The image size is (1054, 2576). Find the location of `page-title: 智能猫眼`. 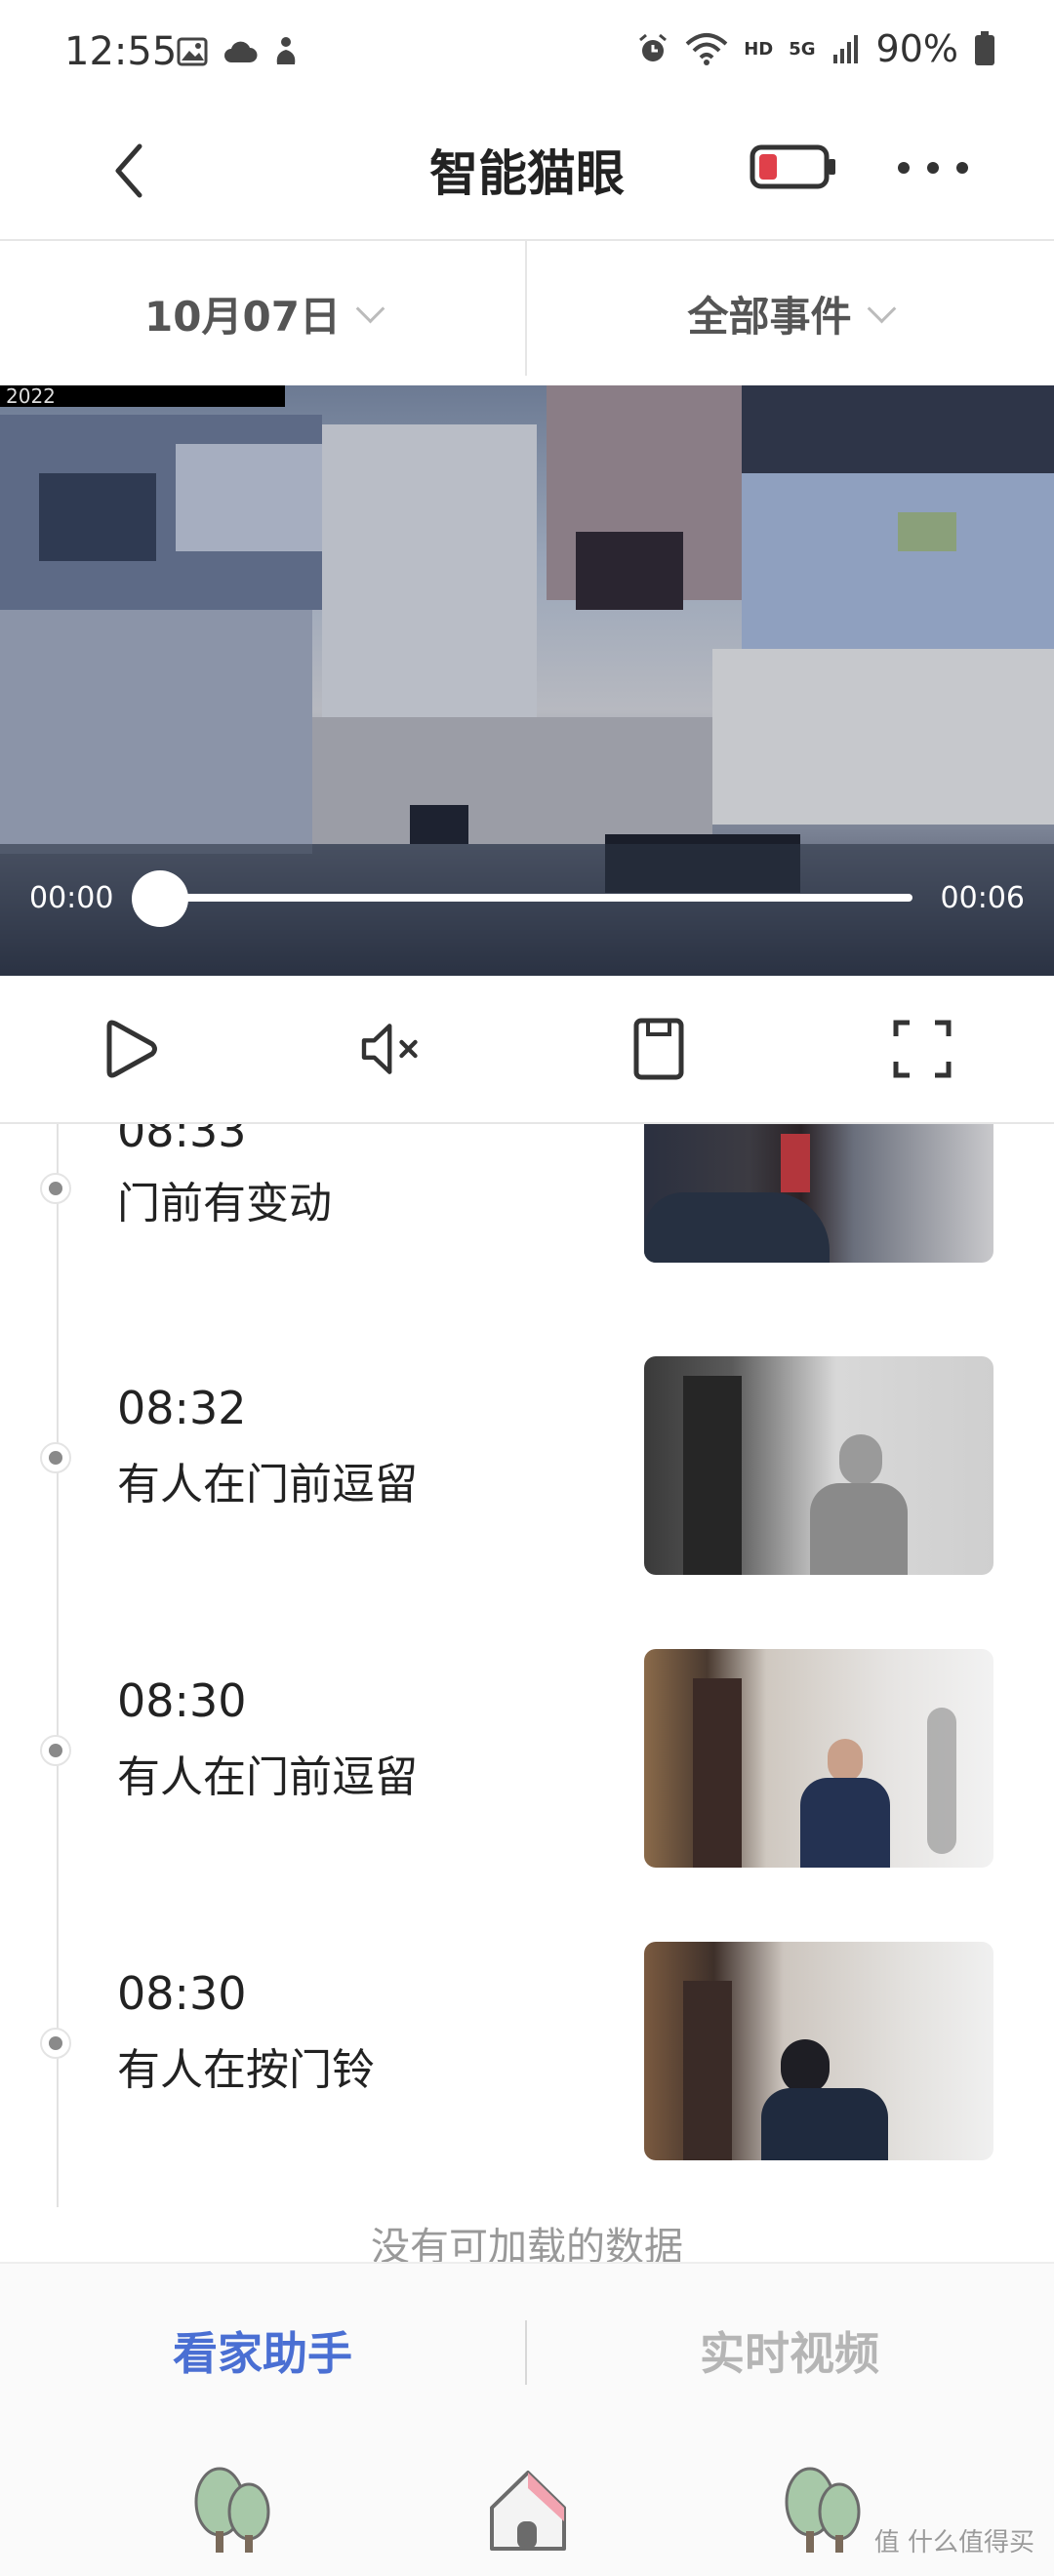

page-title: 智能猫眼 is located at coordinates (527, 173).